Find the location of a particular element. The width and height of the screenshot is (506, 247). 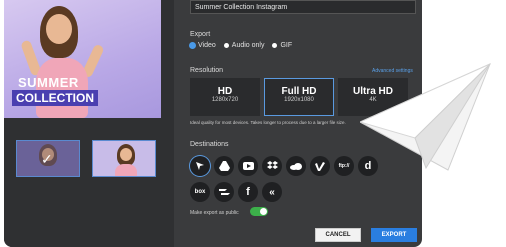

format-video: Video is located at coordinates (203, 45).